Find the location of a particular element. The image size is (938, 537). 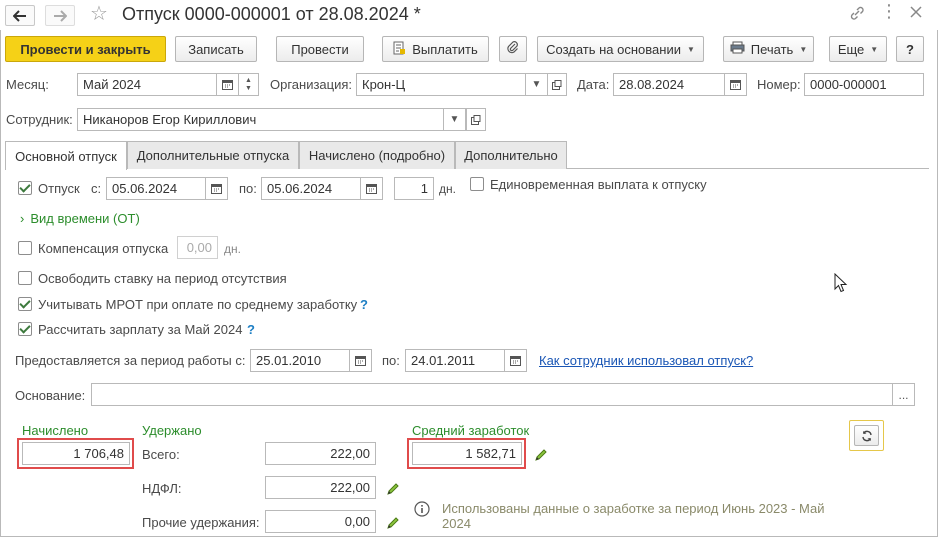

compensation-days-field: 0,00 is located at coordinates (197, 247).